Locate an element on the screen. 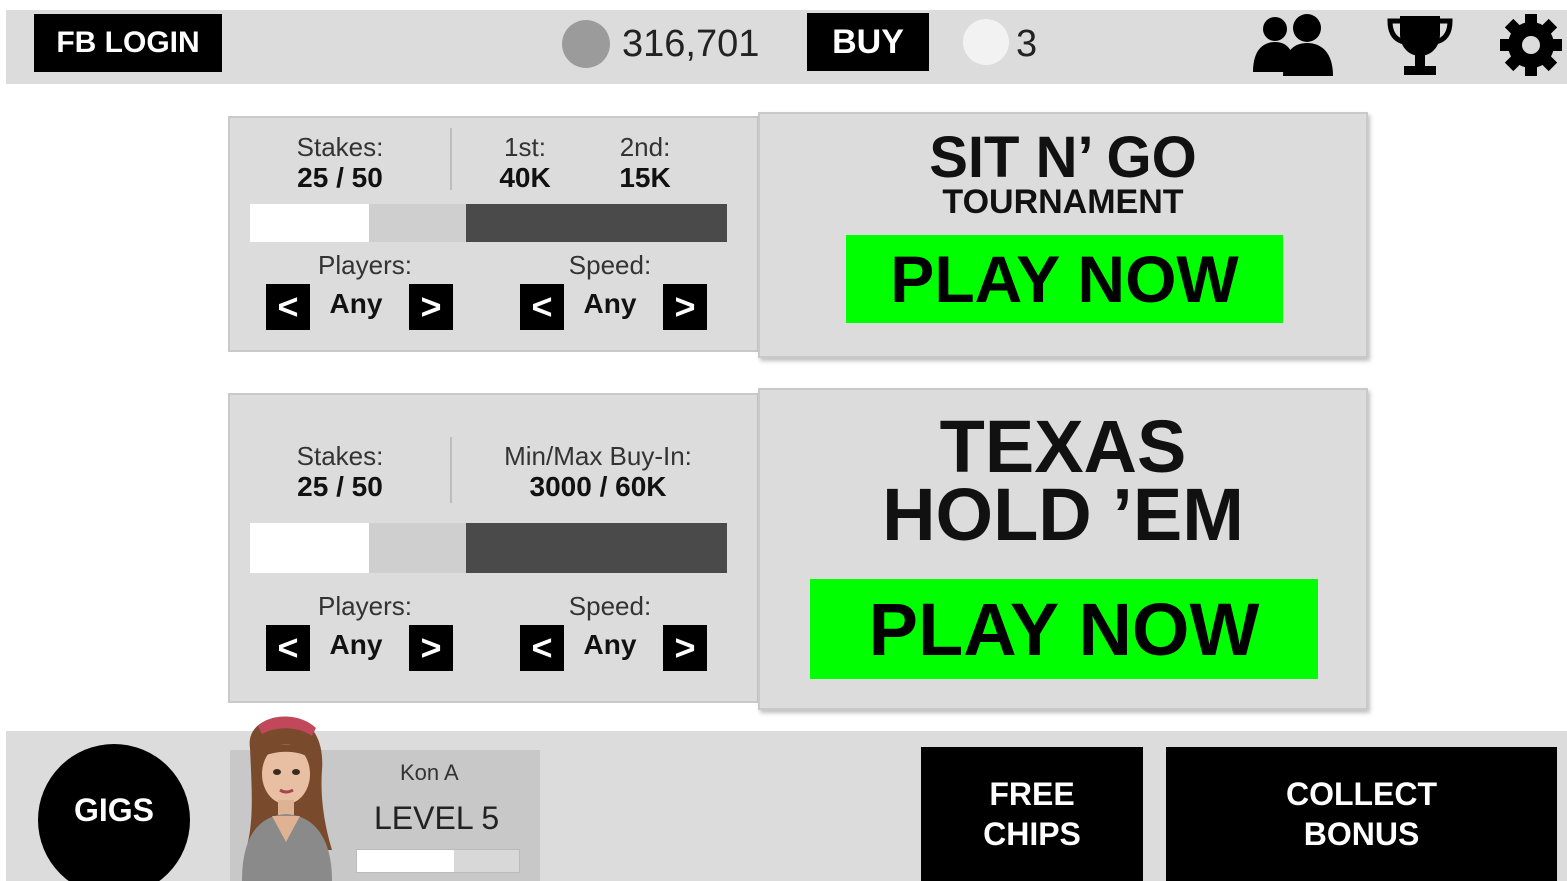 Image resolution: width=1567 pixels, height=881 pixels. gem-count: 3 is located at coordinates (1027, 44).